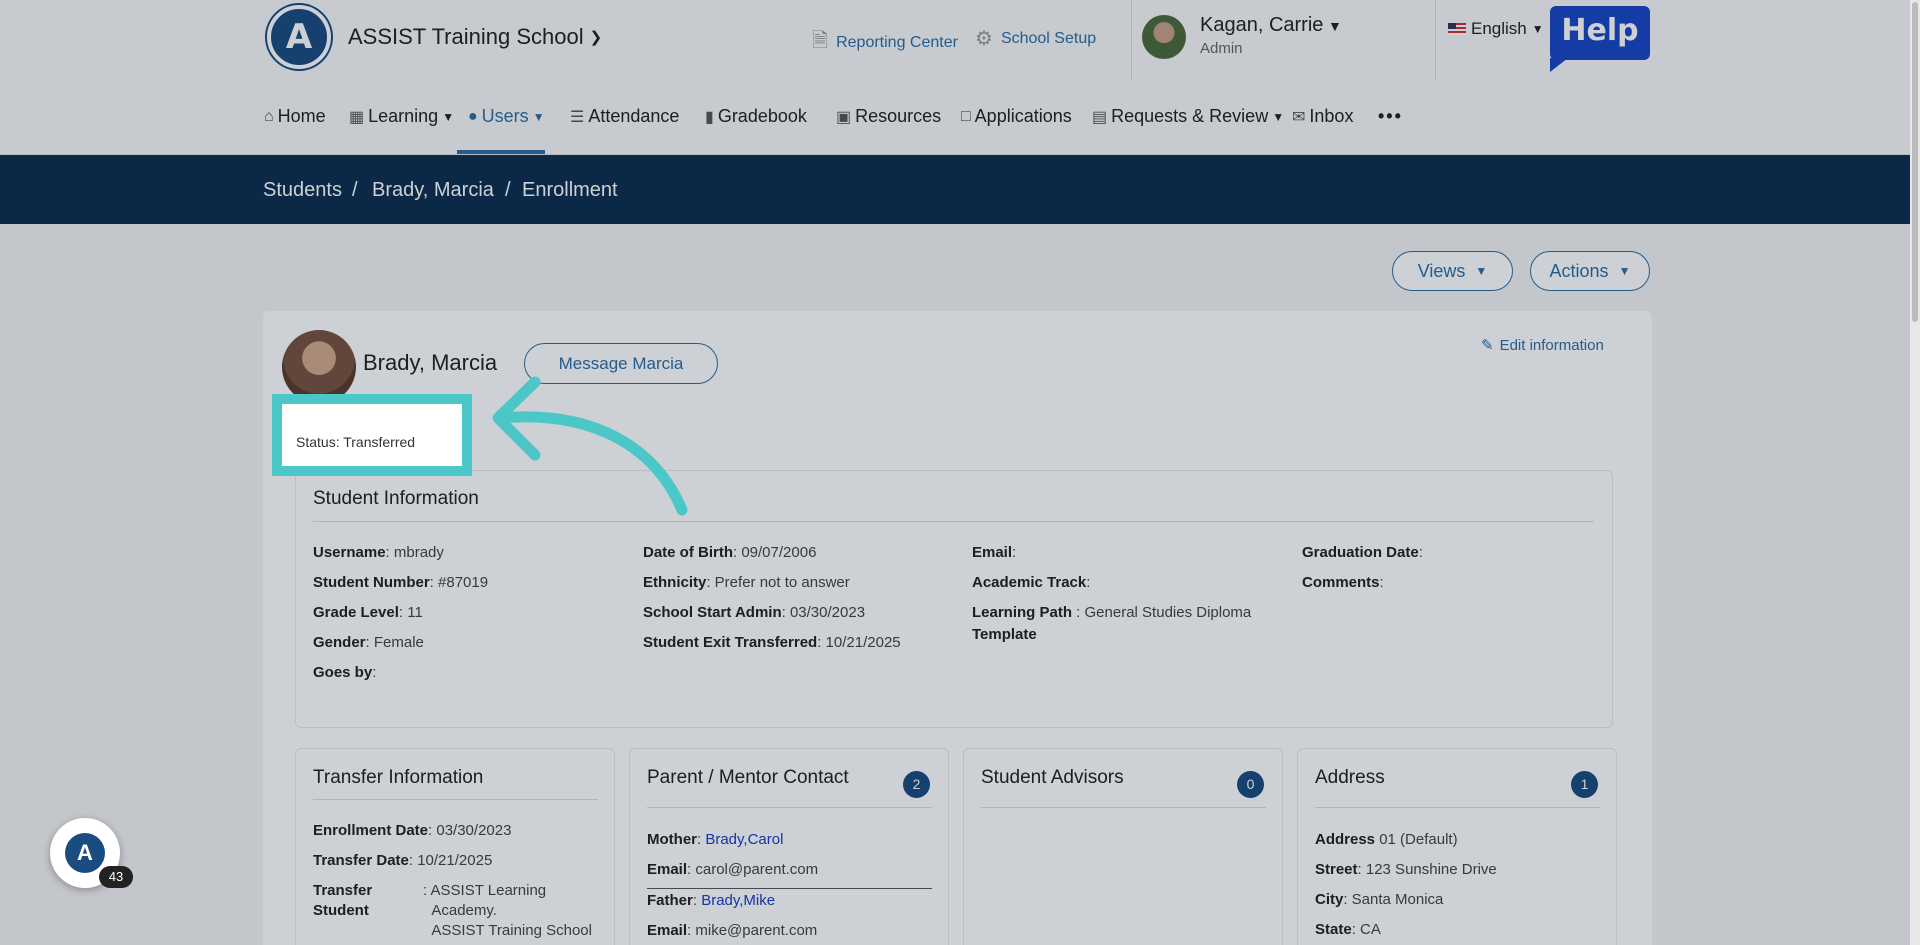 The image size is (1920, 945). I want to click on requests-icon: ▤, so click(1100, 117).